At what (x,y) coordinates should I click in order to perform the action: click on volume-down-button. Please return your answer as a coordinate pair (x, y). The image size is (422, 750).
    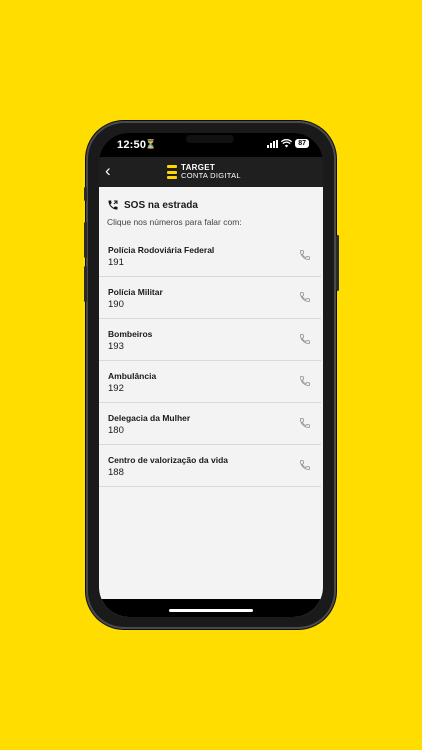
    Looking at the image, I should click on (85, 284).